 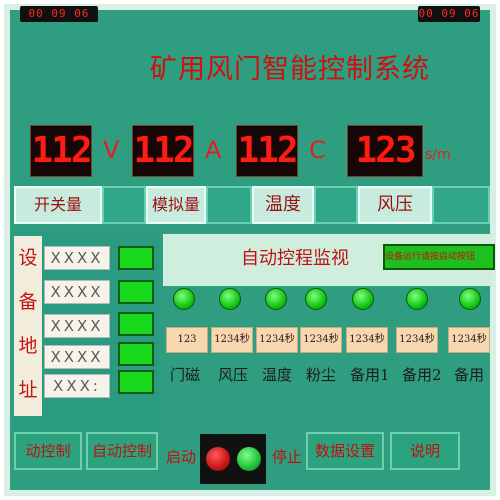 What do you see at coordinates (28, 302) in the screenshot?
I see `address-char: 备` at bounding box center [28, 302].